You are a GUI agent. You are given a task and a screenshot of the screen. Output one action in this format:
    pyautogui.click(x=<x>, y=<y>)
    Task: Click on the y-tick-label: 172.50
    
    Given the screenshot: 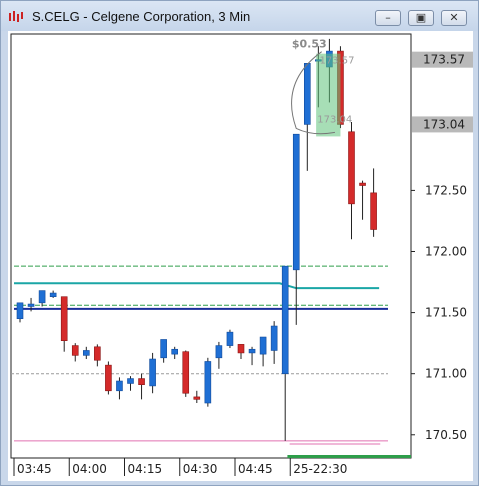 What is the action you would take?
    pyautogui.click(x=446, y=190)
    